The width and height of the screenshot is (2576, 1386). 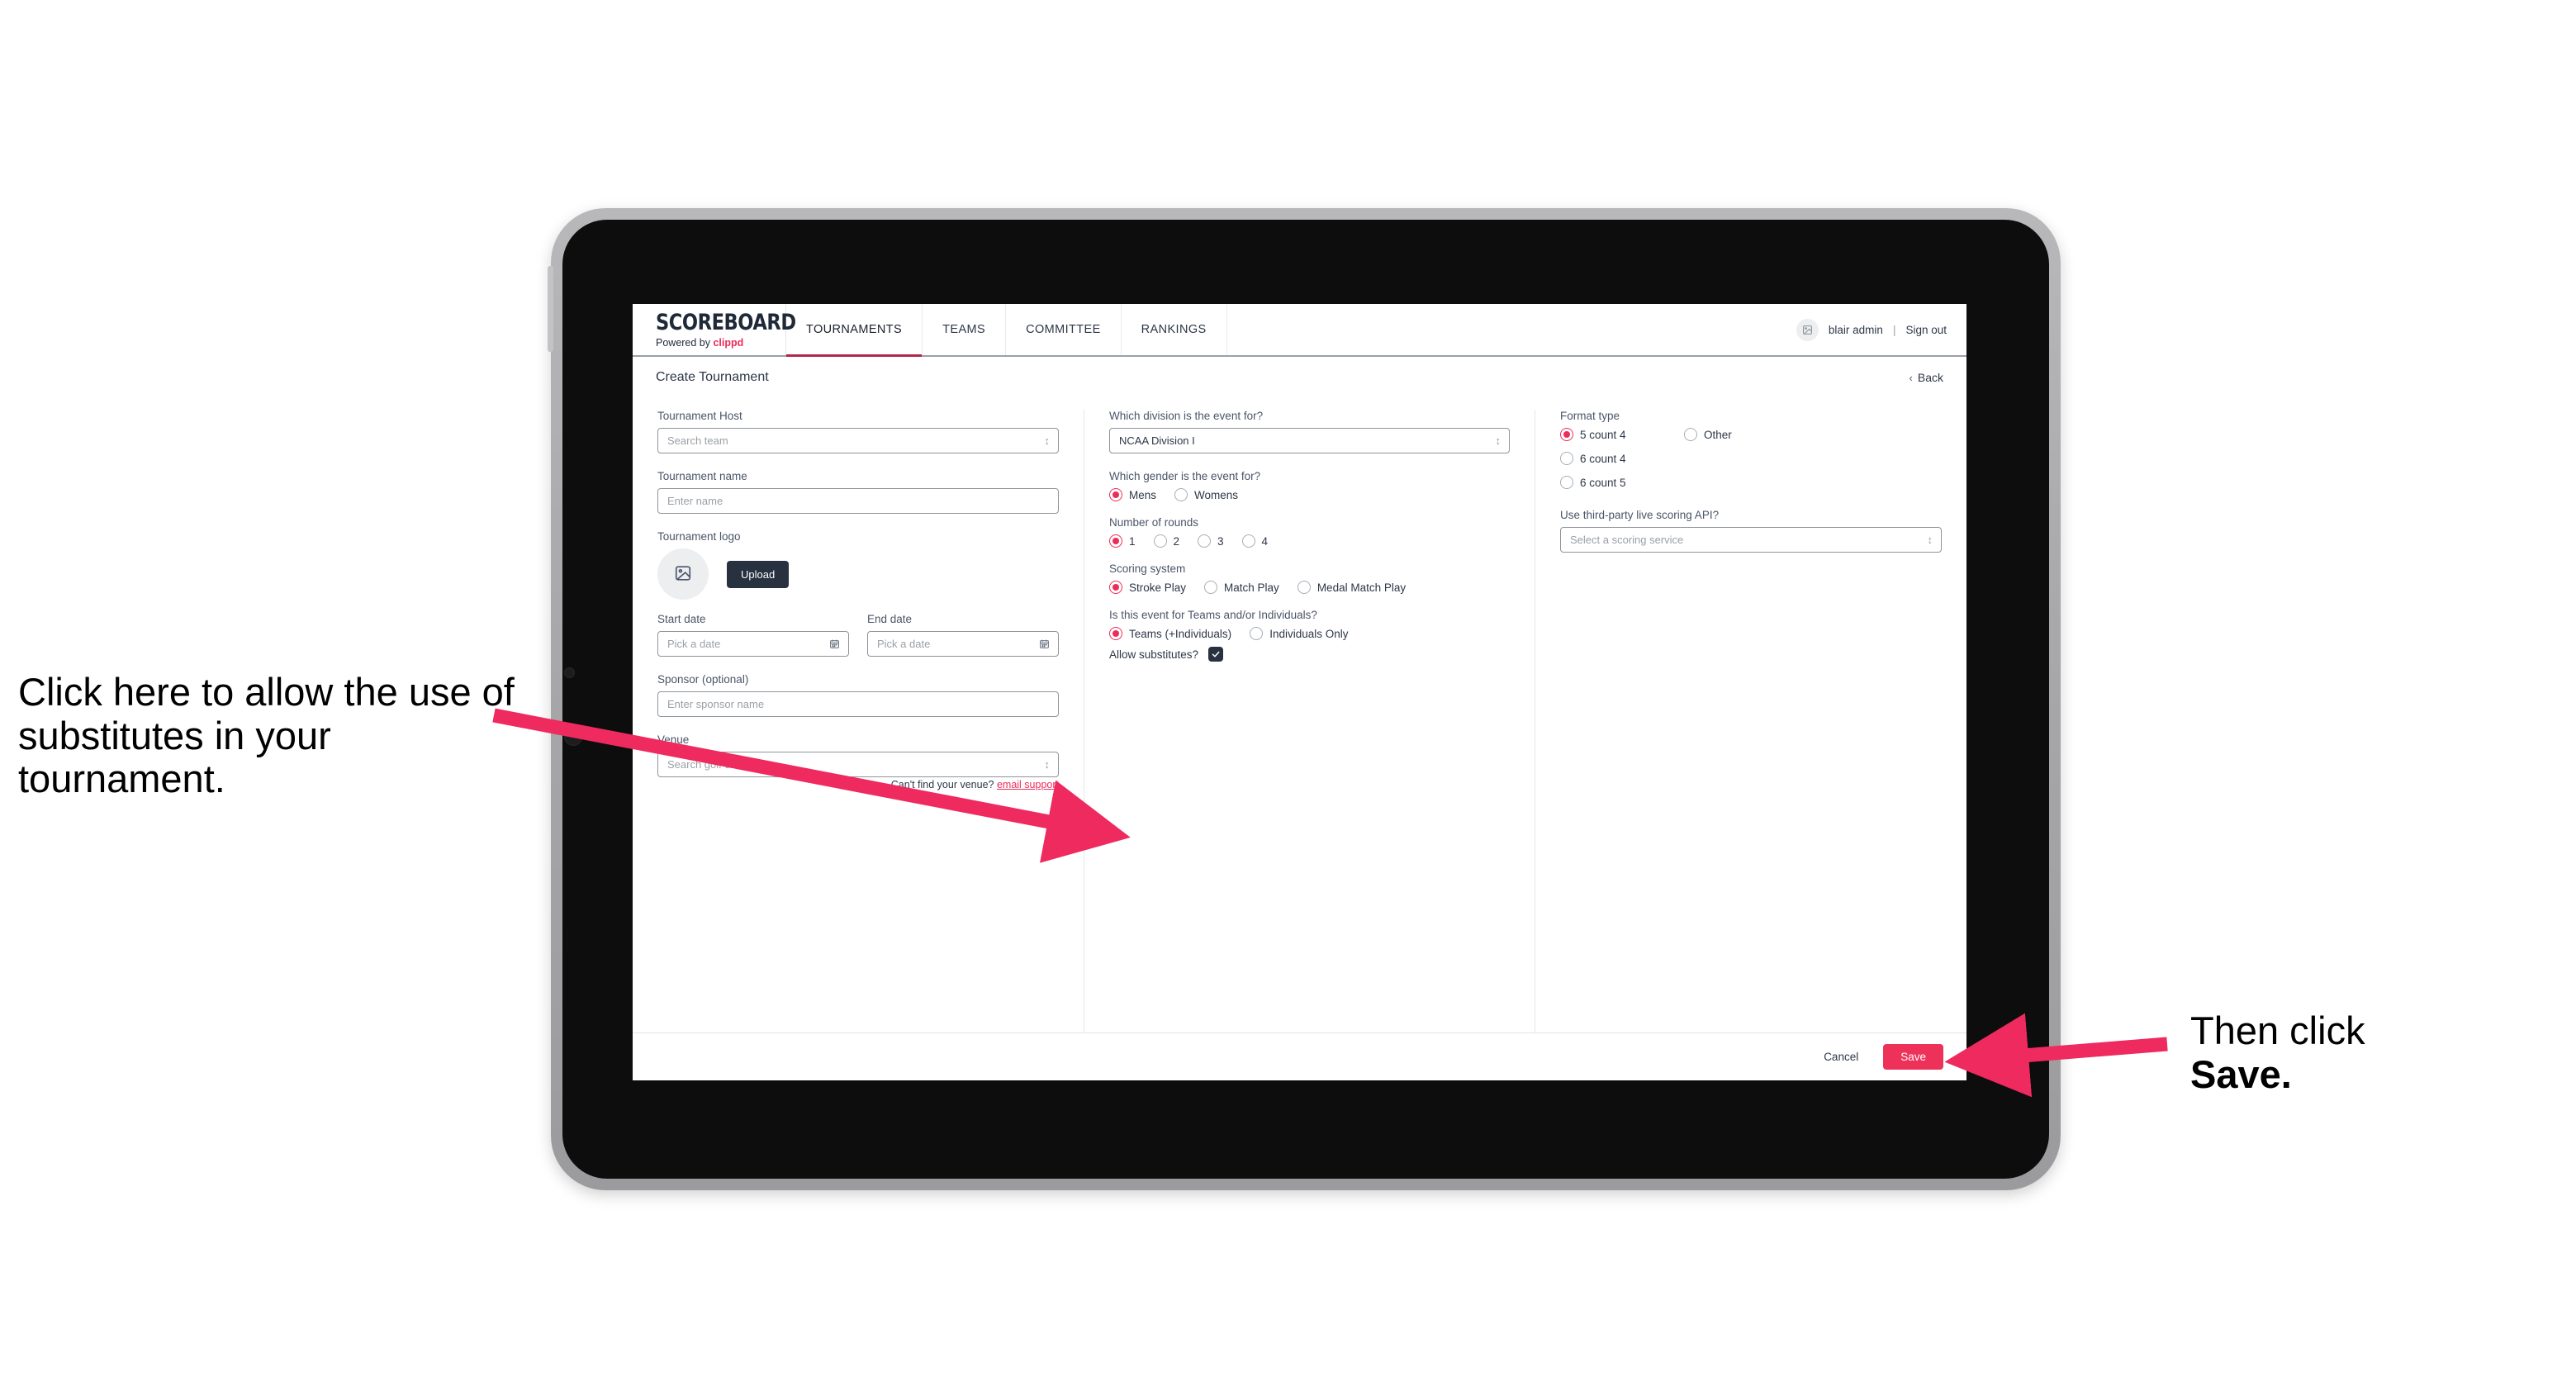 What do you see at coordinates (1309, 494) in the screenshot?
I see `gender-radio-group: Mens Womens` at bounding box center [1309, 494].